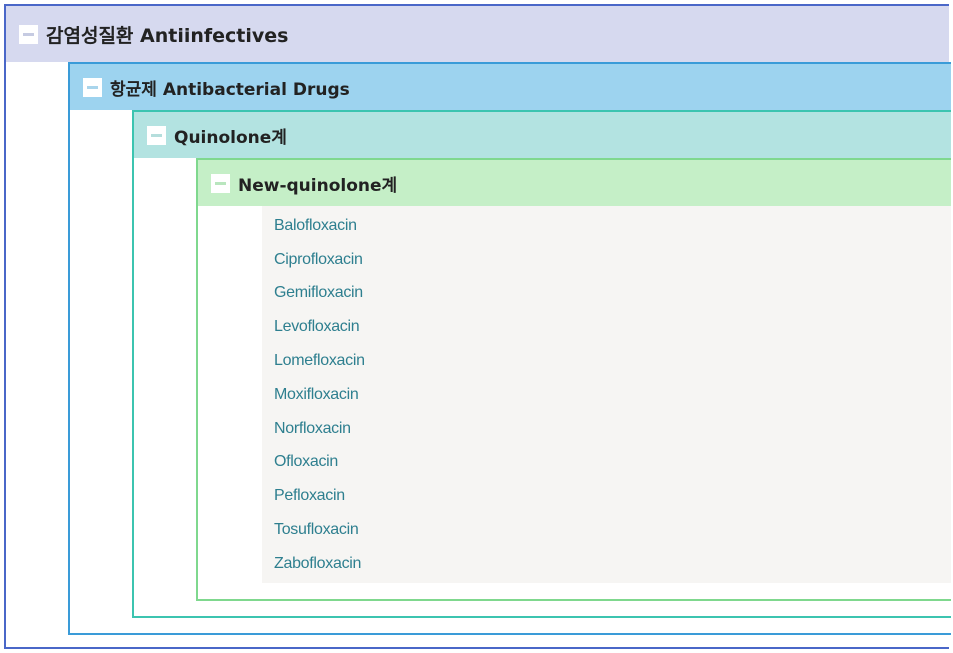 The width and height of the screenshot is (953, 653). What do you see at coordinates (318, 185) in the screenshot?
I see `tree-node-label: New-quinolone계` at bounding box center [318, 185].